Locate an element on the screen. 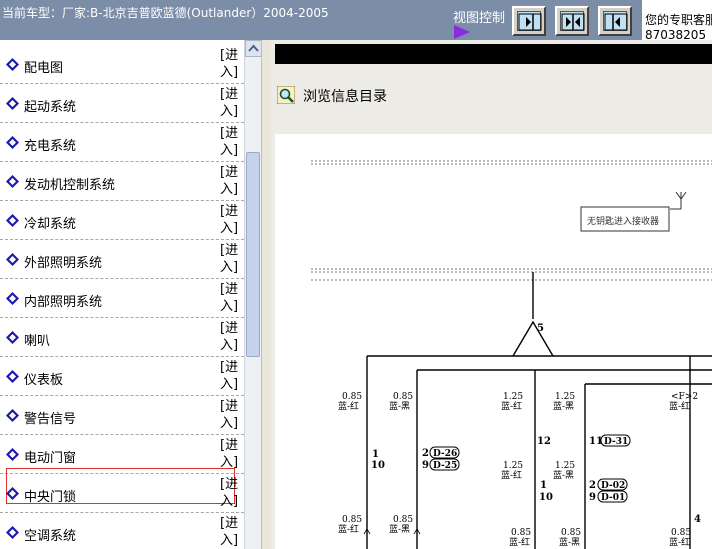 This screenshot has width=712, height=549. chevron-up-icon is located at coordinates (253, 48).